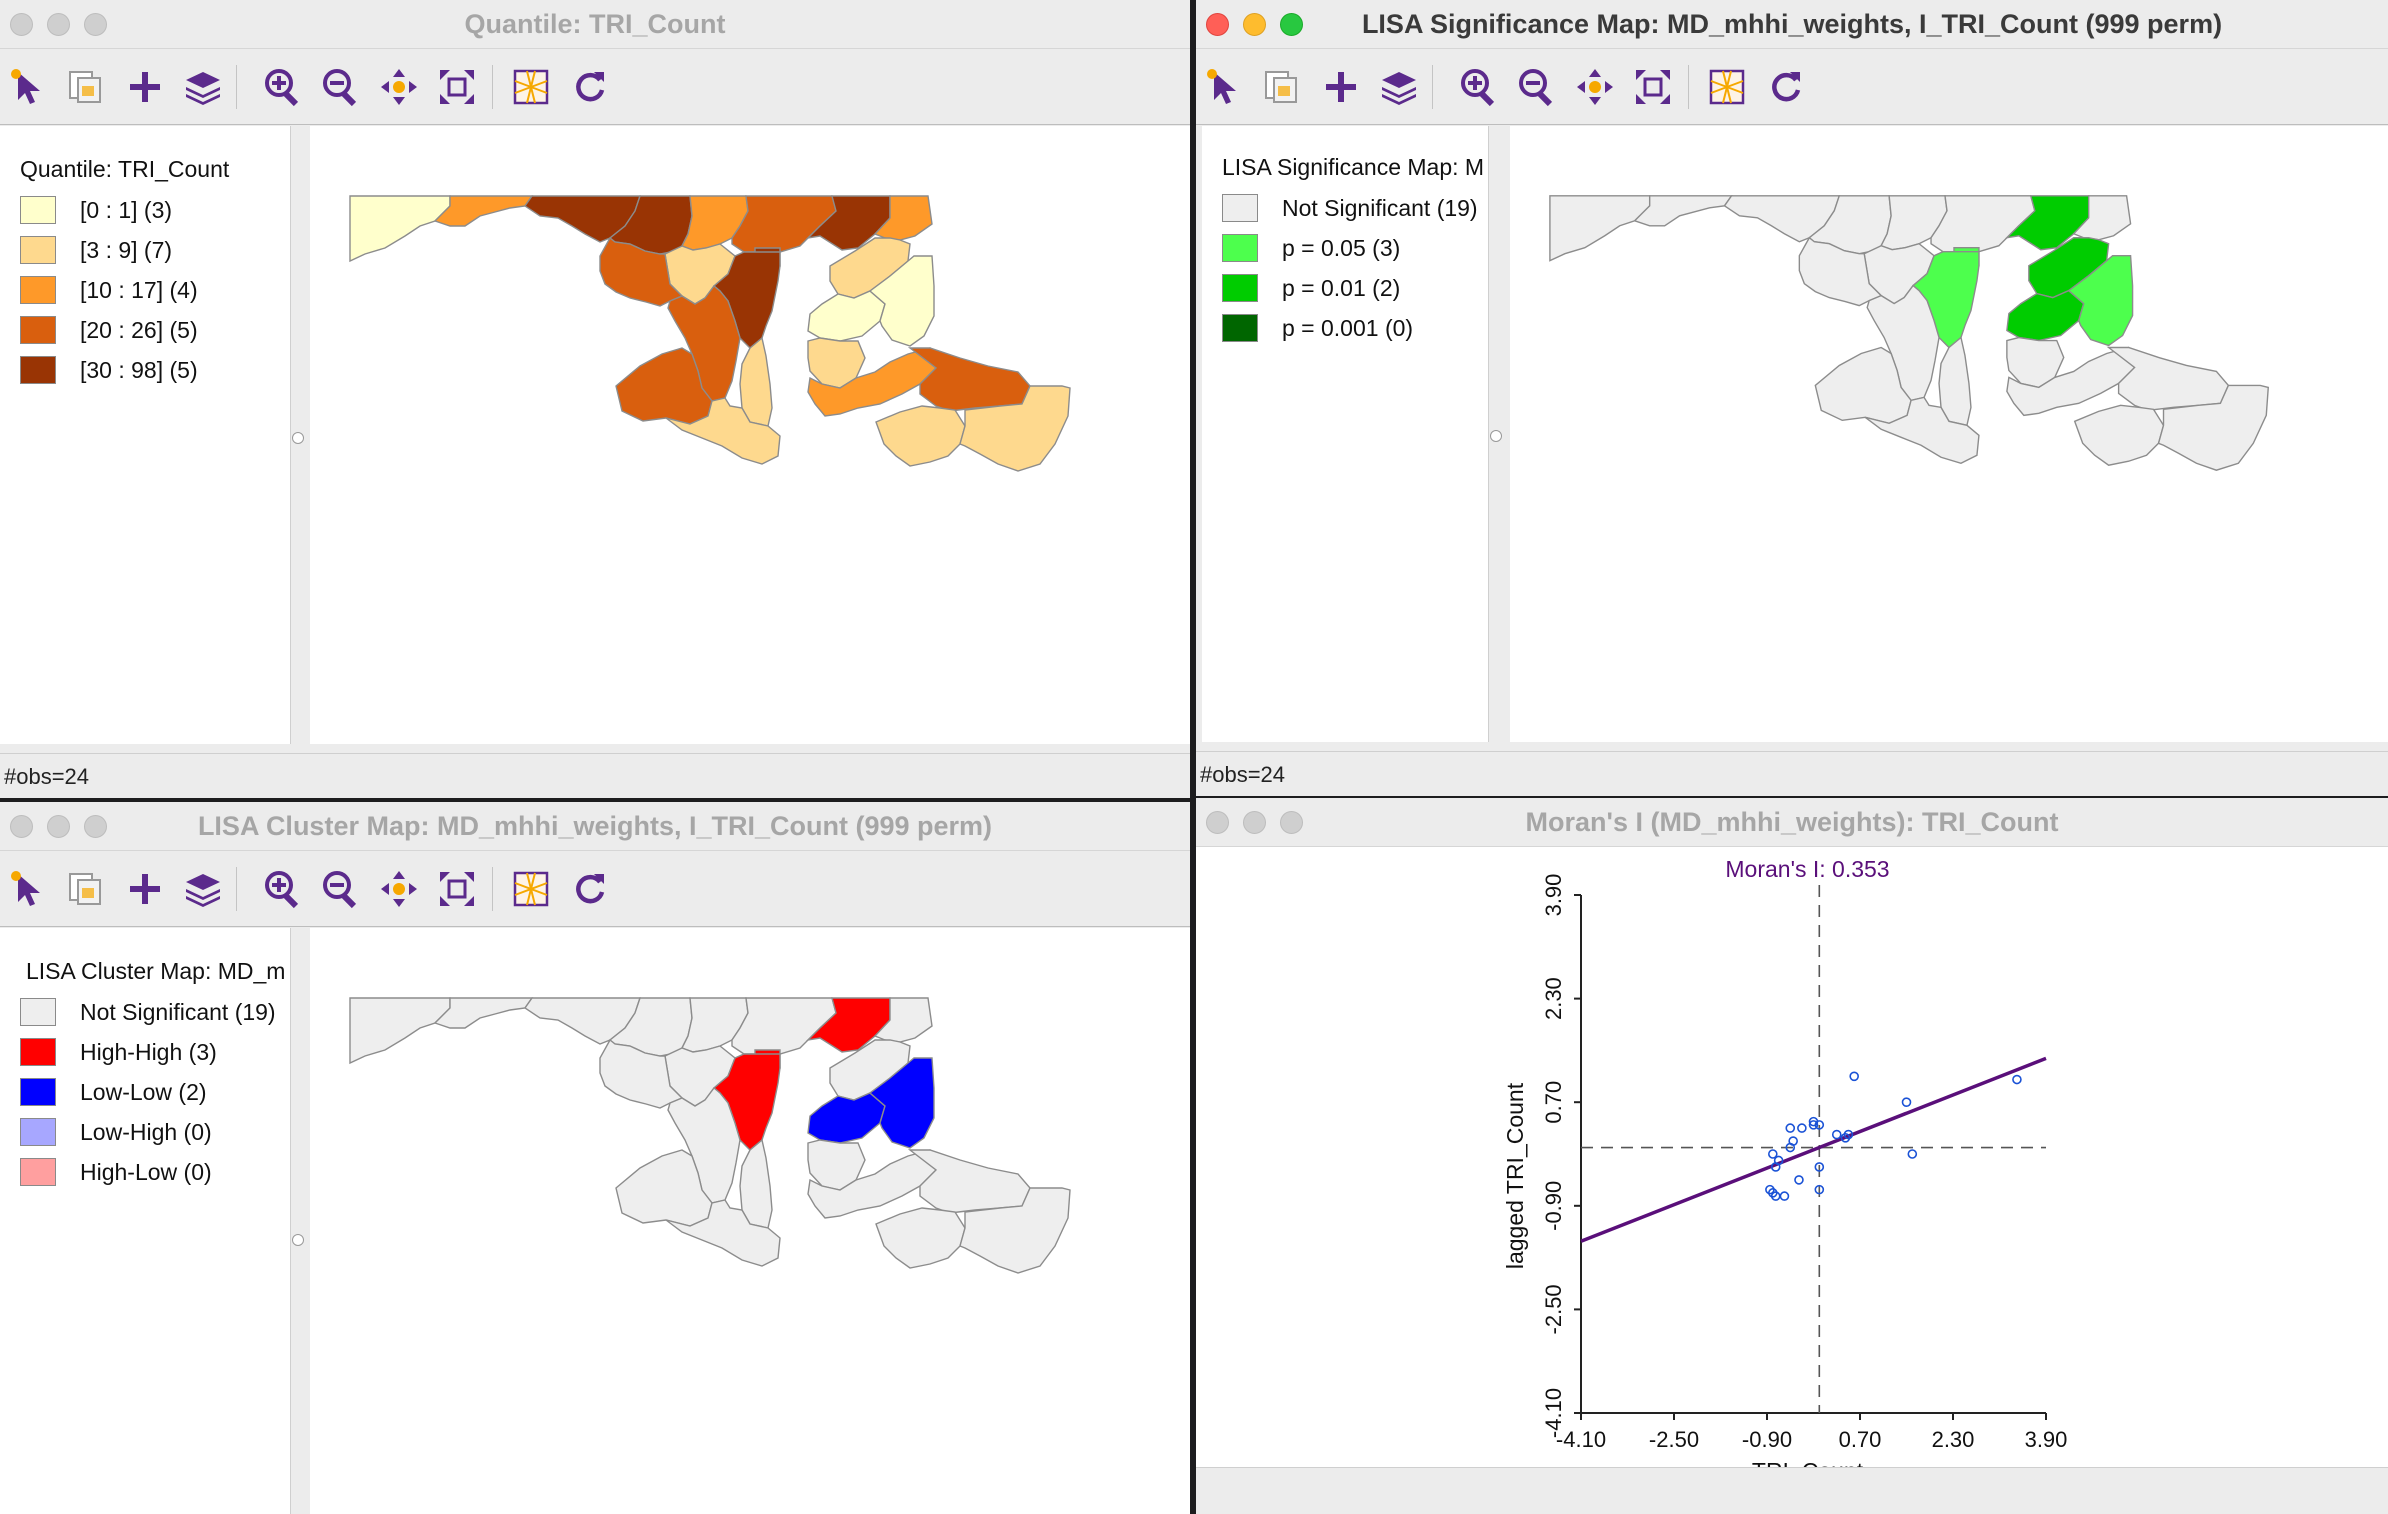  Describe the element at coordinates (1341, 288) in the screenshot. I see `legend-label: p = 0.01 (2)` at that location.